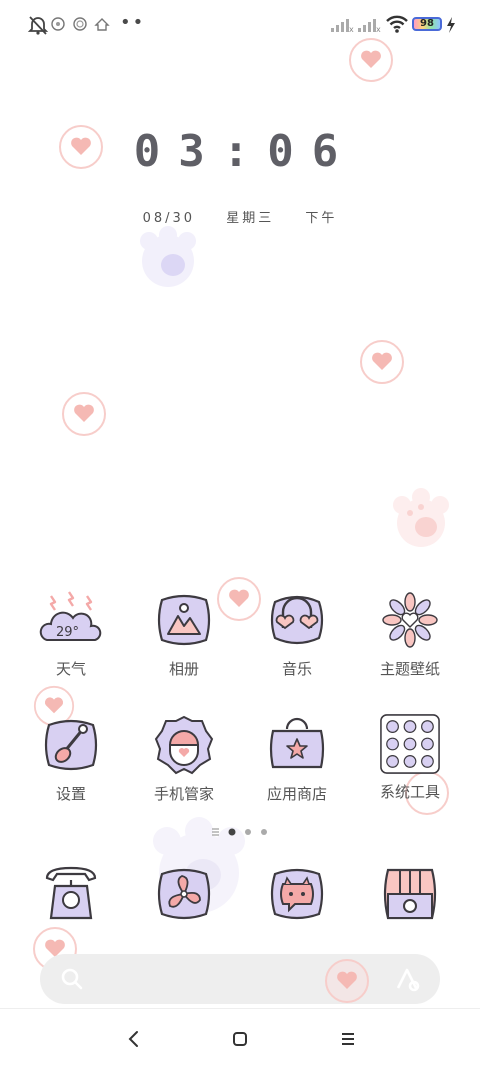 This screenshot has width=480, height=1067. Describe the element at coordinates (410, 894) in the screenshot. I see `camera-icon` at that location.